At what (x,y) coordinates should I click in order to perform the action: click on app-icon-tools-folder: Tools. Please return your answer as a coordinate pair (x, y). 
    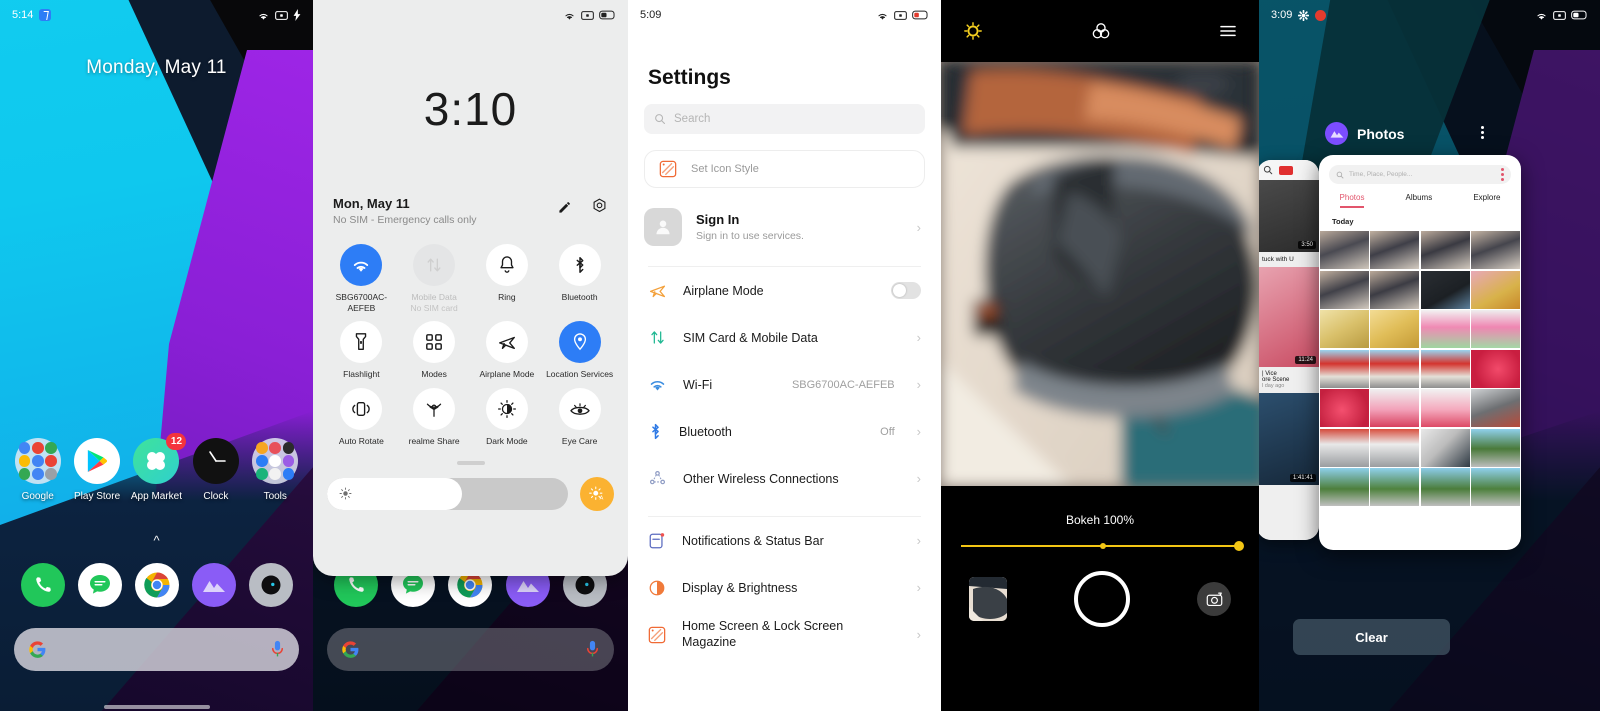
    Looking at the image, I should click on (275, 470).